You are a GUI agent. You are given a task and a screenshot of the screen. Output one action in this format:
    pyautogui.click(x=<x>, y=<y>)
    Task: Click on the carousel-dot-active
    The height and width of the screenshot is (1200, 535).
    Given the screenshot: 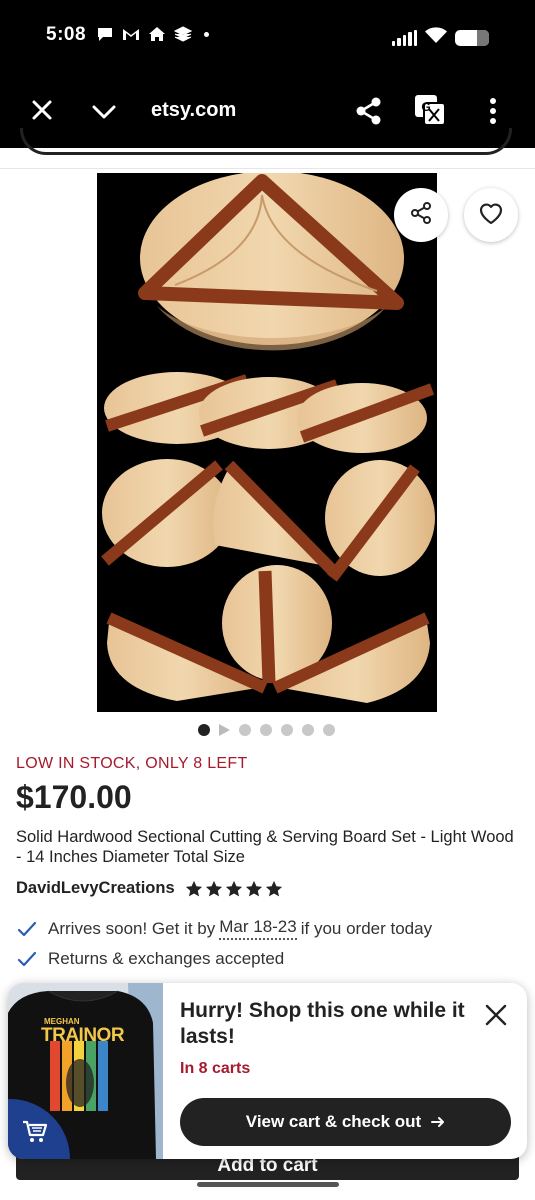 What is the action you would take?
    pyautogui.click(x=204, y=730)
    